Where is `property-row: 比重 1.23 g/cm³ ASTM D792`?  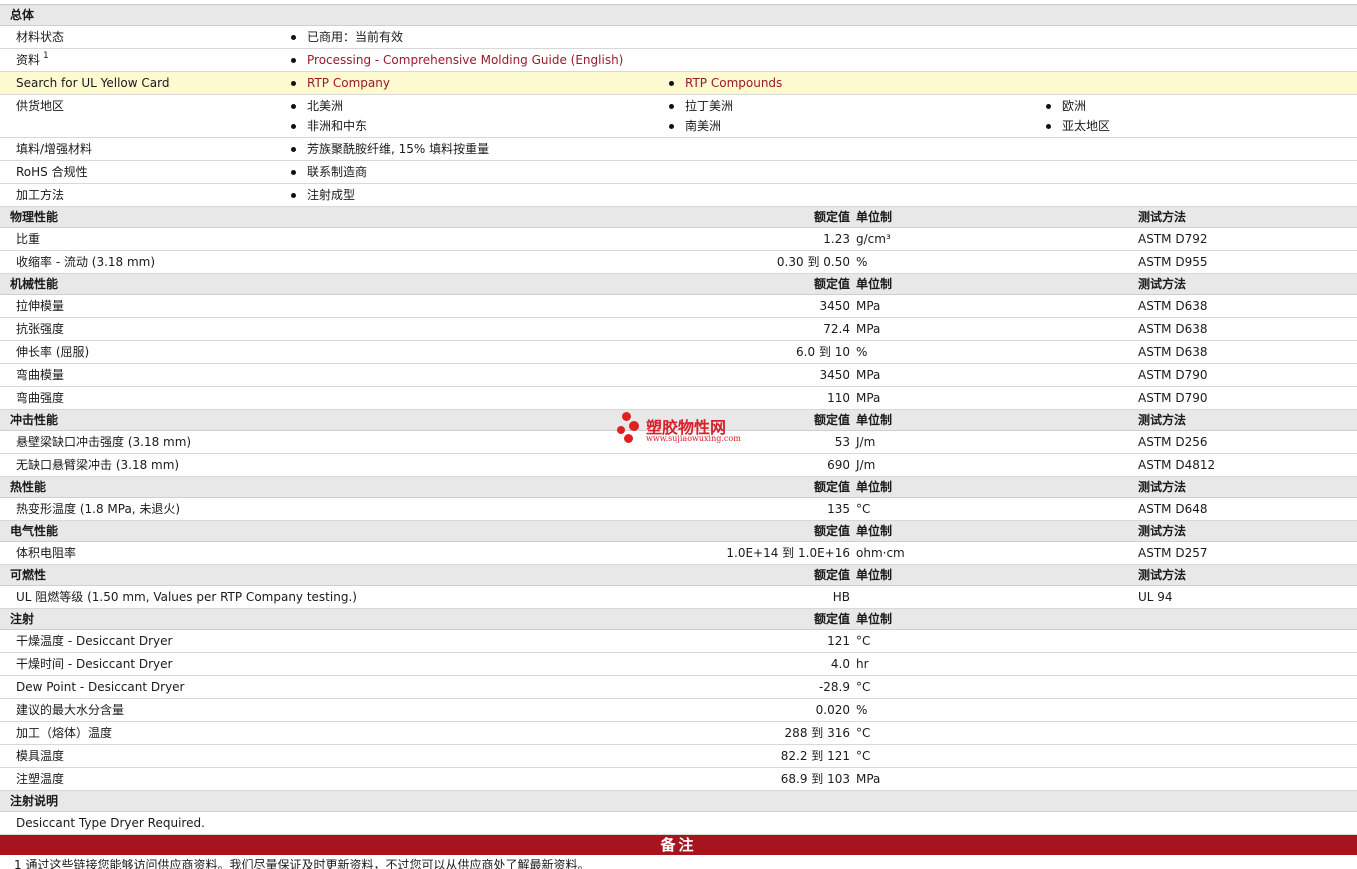 property-row: 比重 1.23 g/cm³ ASTM D792 is located at coordinates (678, 239).